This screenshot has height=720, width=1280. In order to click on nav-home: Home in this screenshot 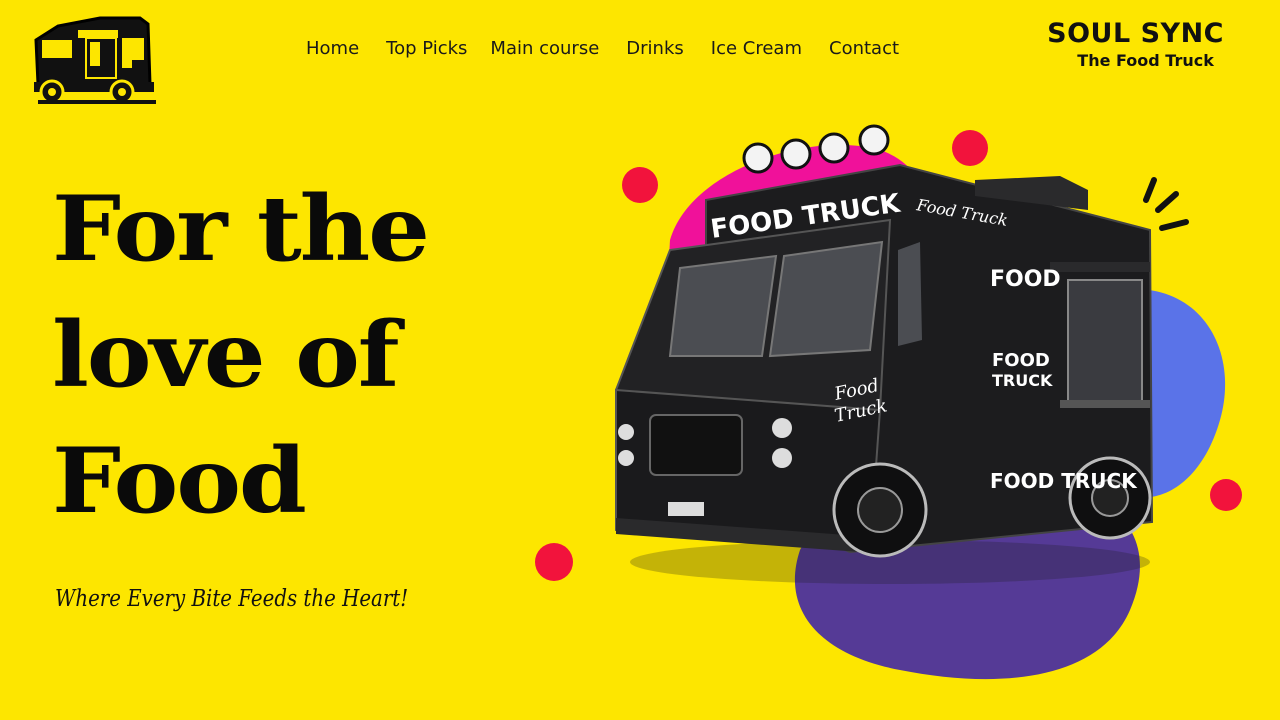, I will do `click(332, 48)`.